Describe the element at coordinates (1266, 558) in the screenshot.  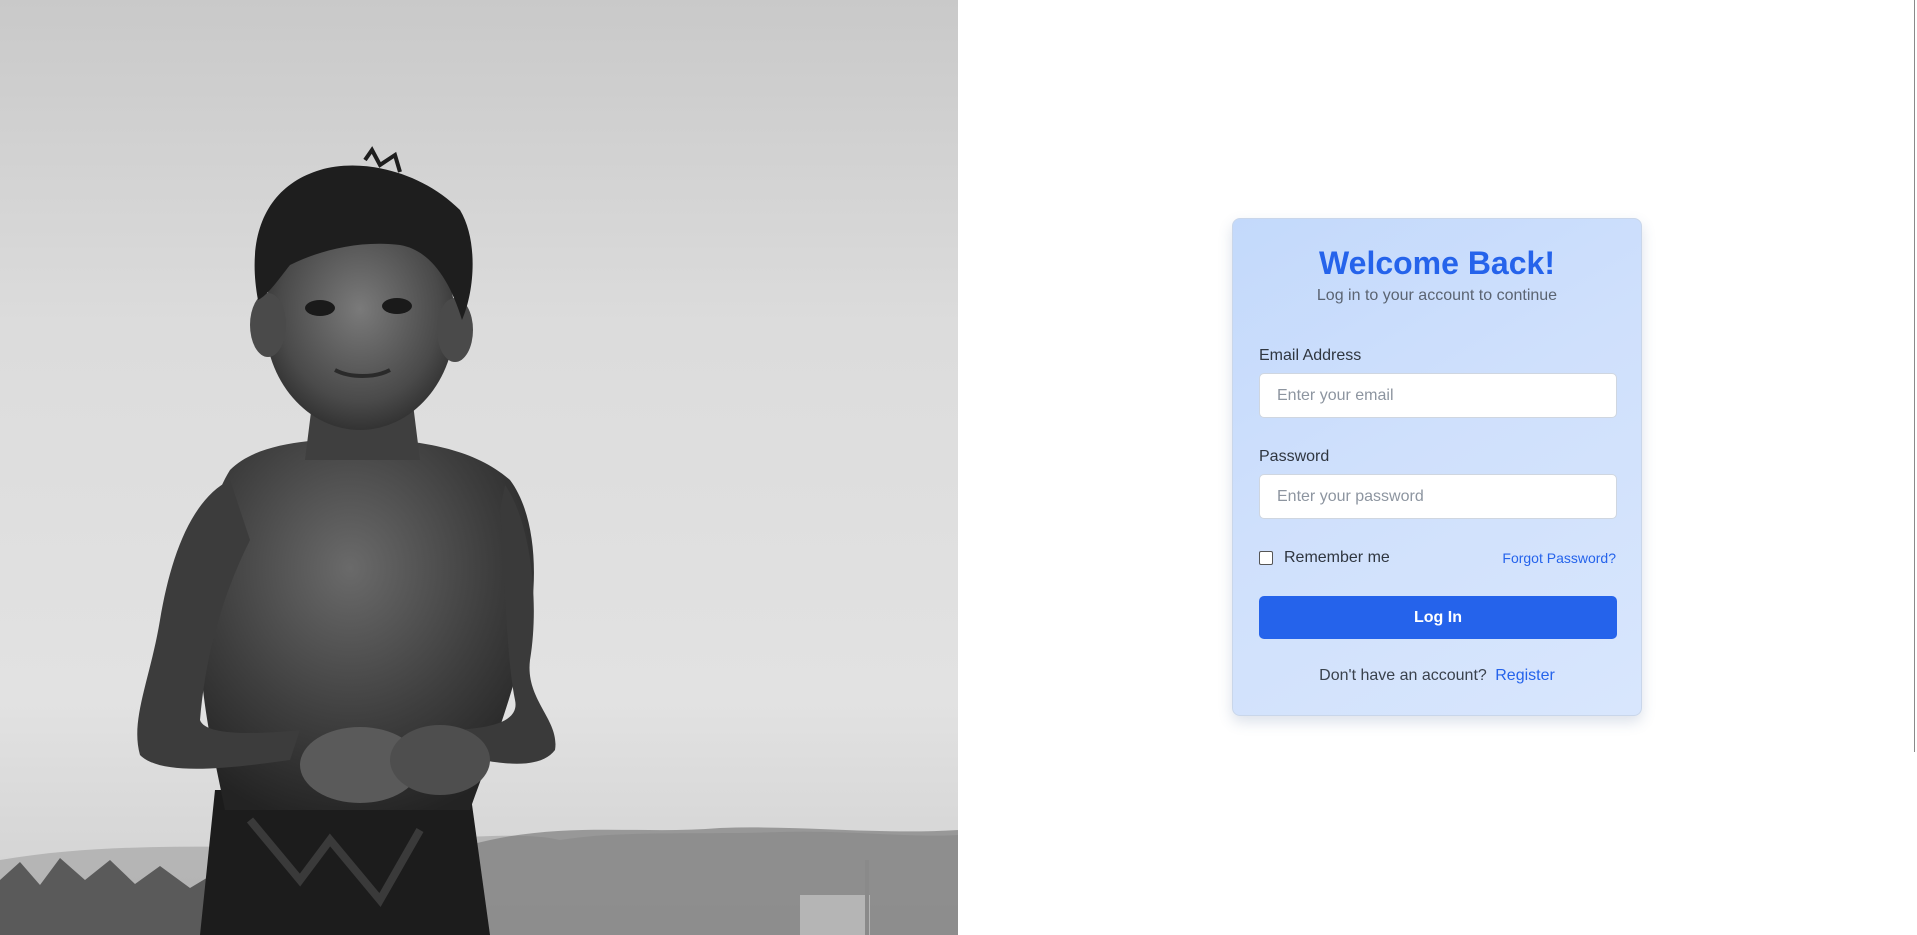
I see `remember-me-checkbox` at that location.